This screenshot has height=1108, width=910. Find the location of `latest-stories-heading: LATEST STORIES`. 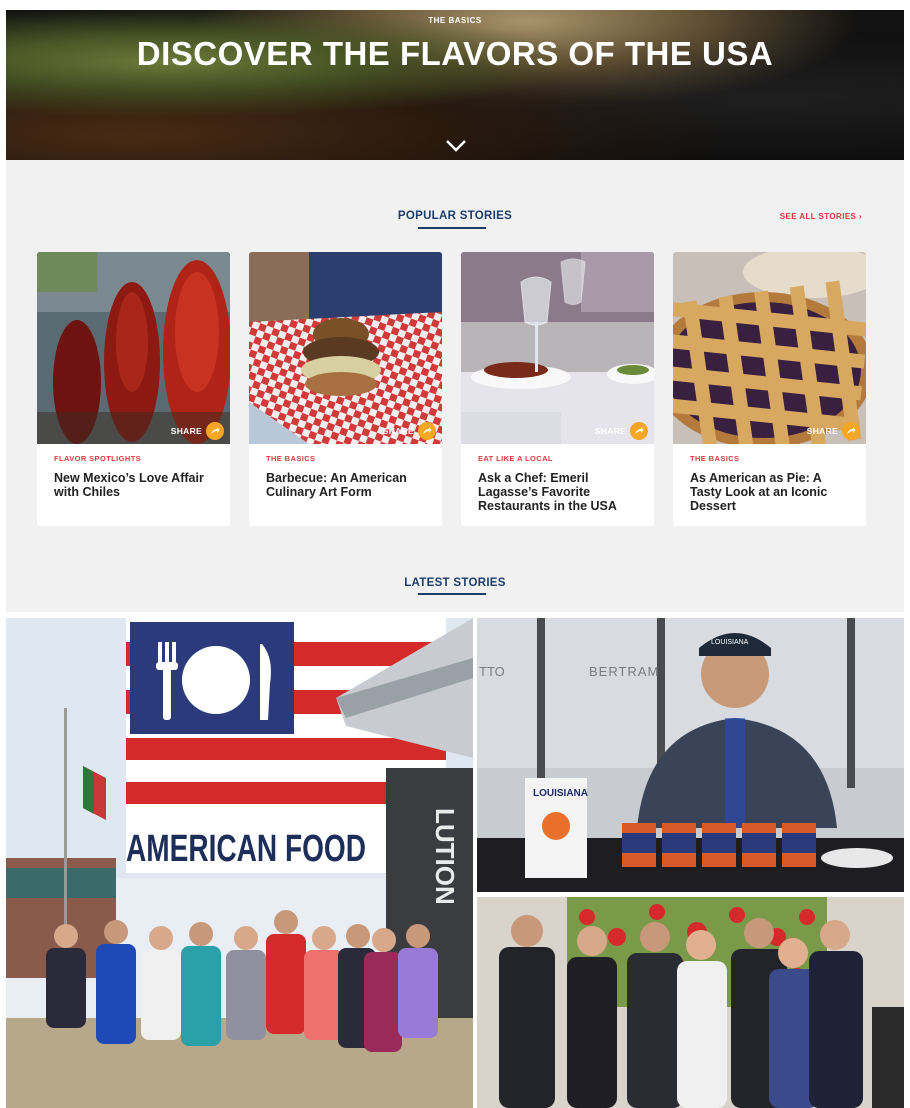

latest-stories-heading: LATEST STORIES is located at coordinates (455, 583).